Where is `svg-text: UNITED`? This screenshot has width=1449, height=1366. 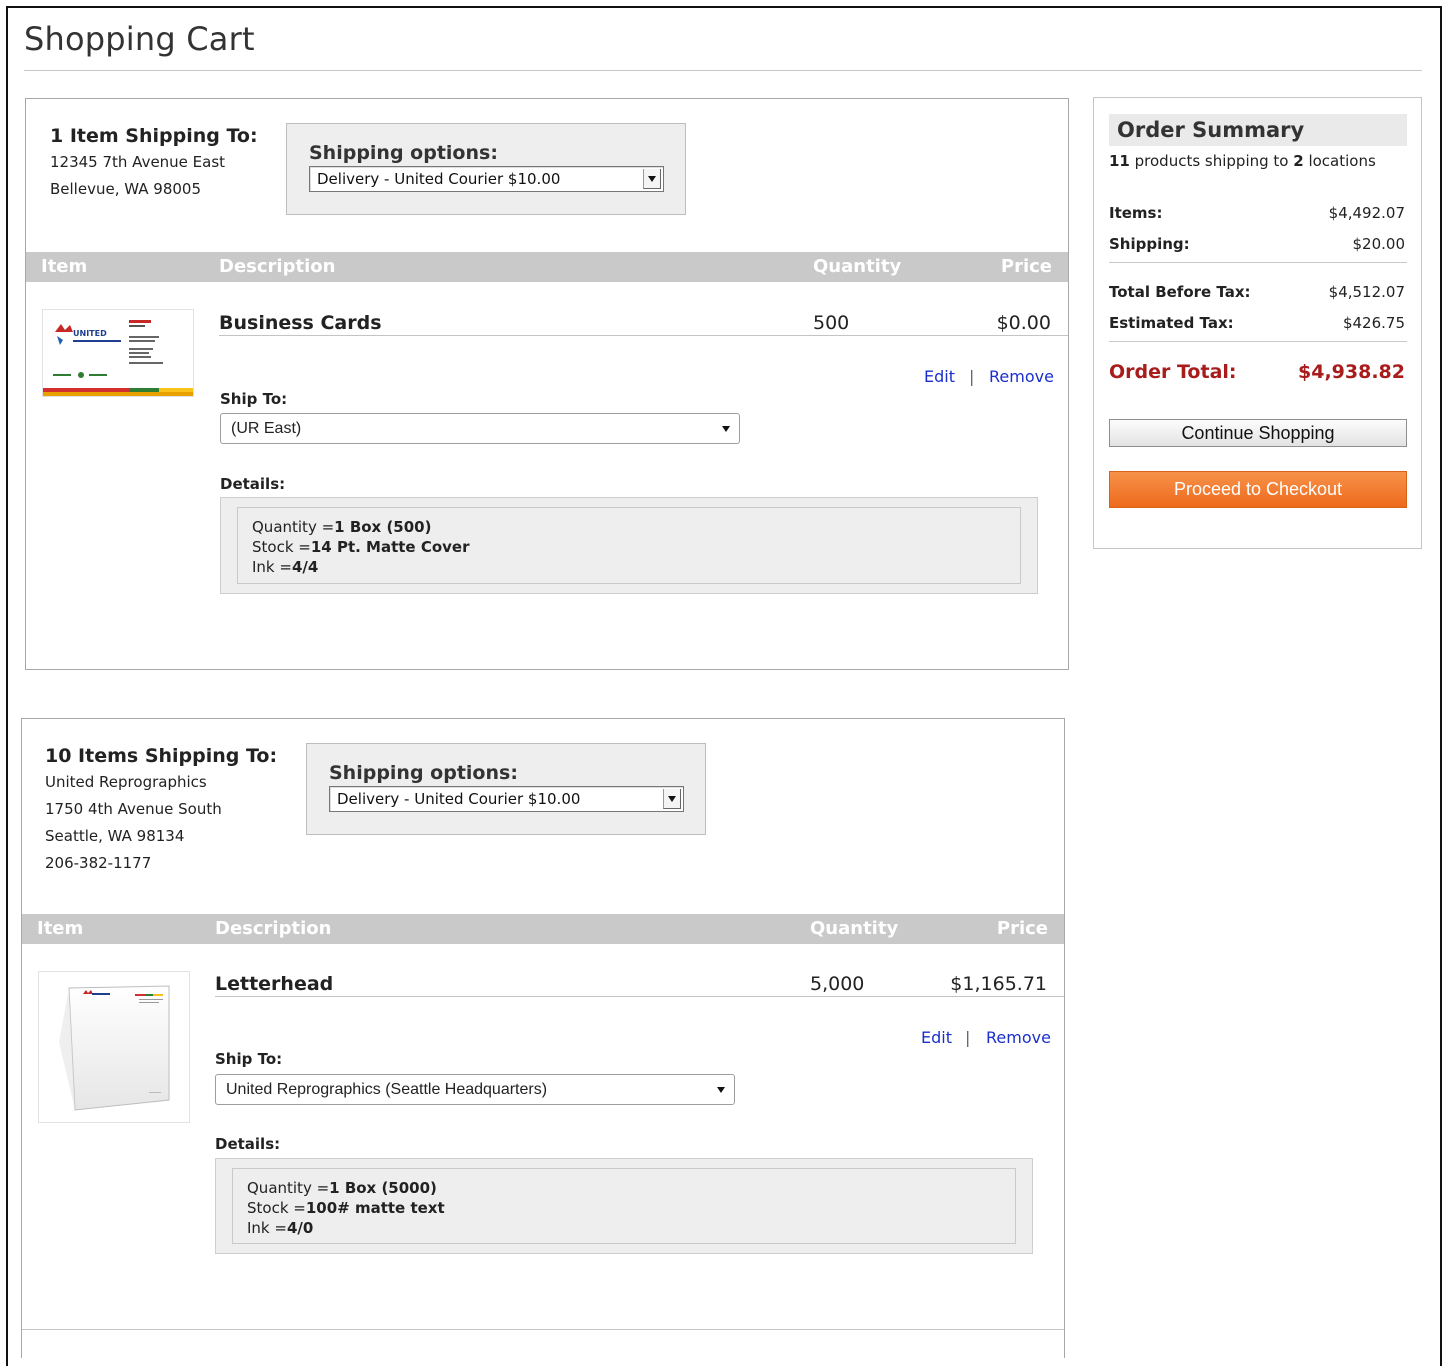
svg-text: UNITED is located at coordinates (90, 333).